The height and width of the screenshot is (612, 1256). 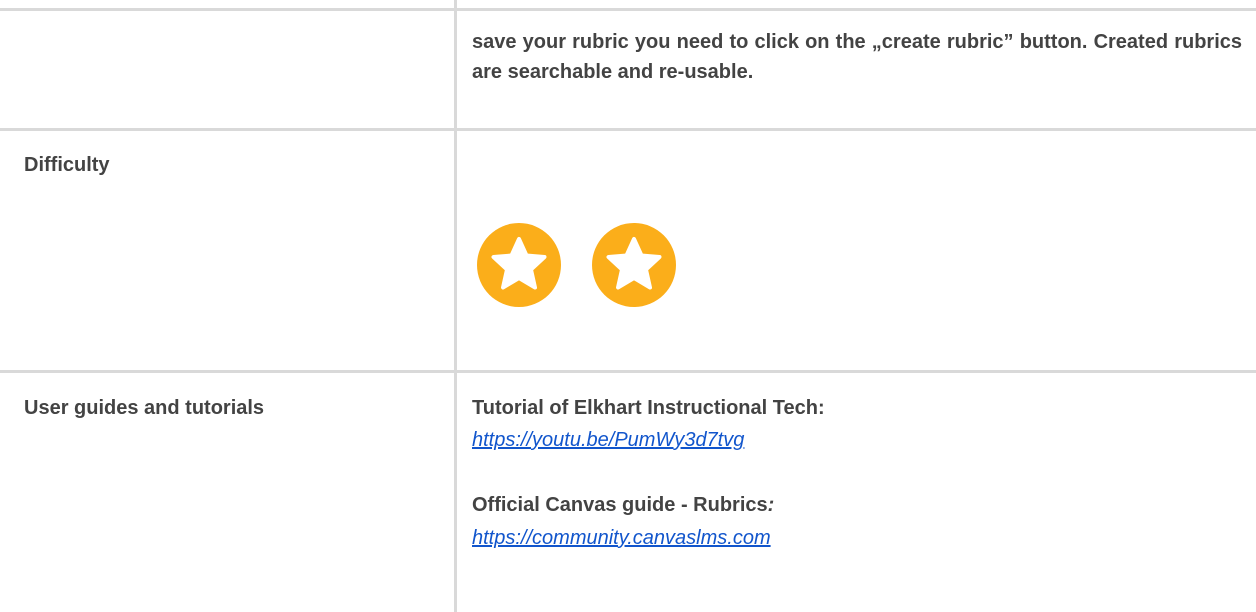 What do you see at coordinates (628, 9) in the screenshot?
I see `table-border-top` at bounding box center [628, 9].